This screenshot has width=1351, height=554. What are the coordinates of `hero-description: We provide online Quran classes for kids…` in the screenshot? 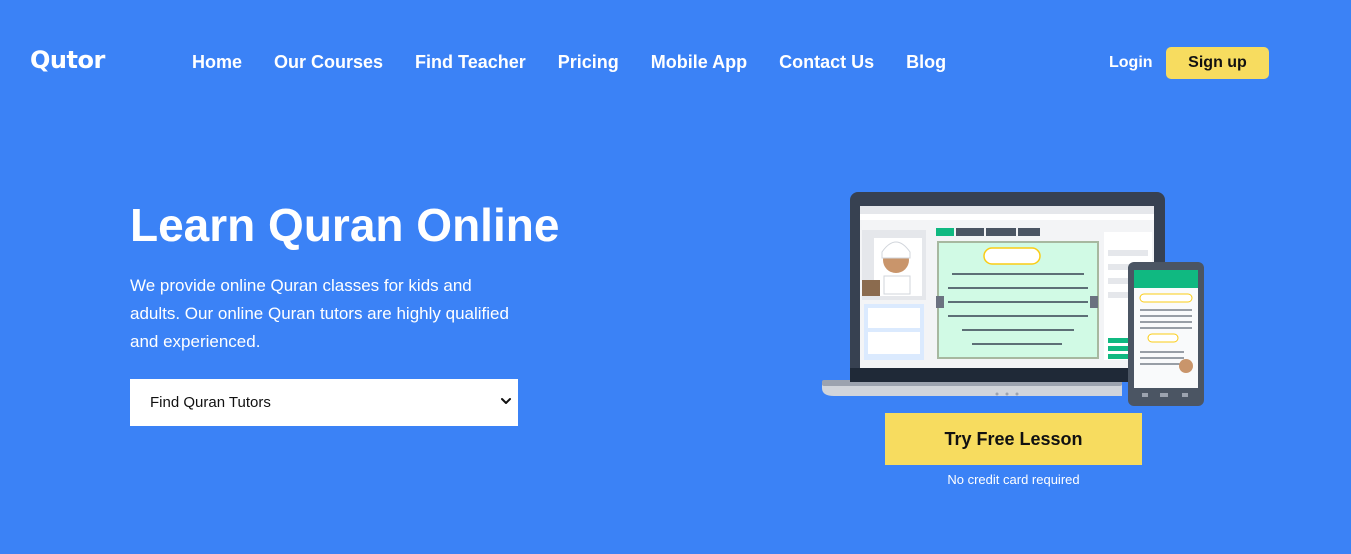 It's located at (319, 313).